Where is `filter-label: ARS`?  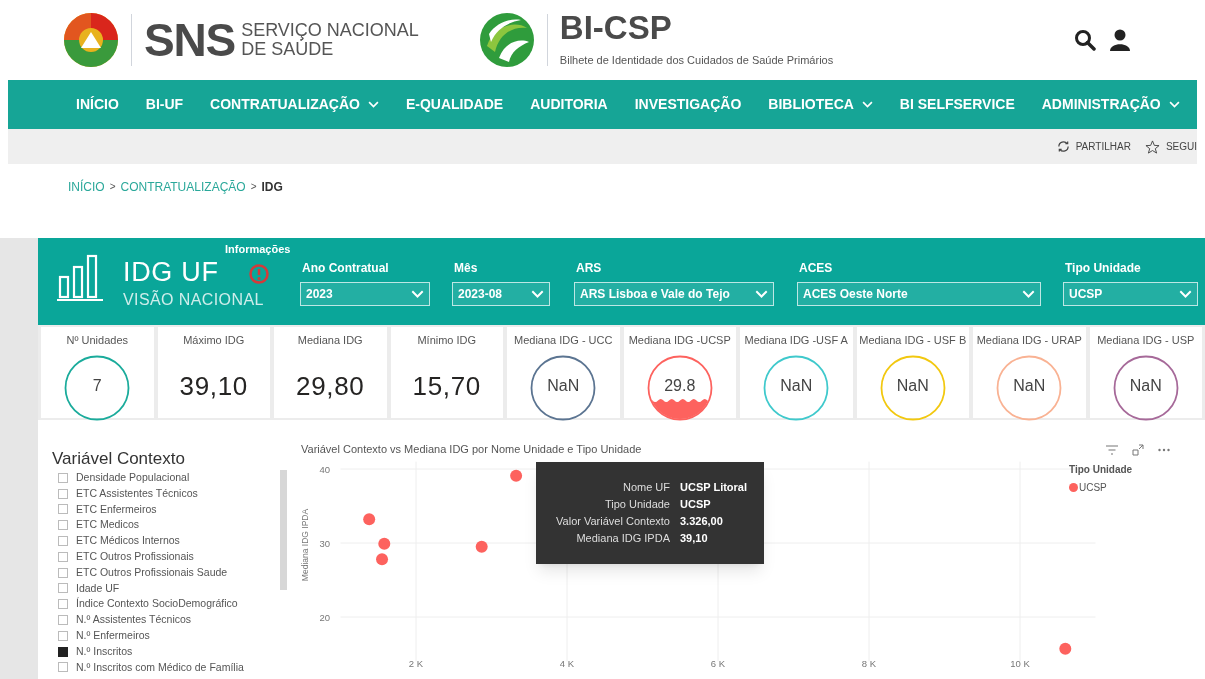 filter-label: ARS is located at coordinates (589, 268).